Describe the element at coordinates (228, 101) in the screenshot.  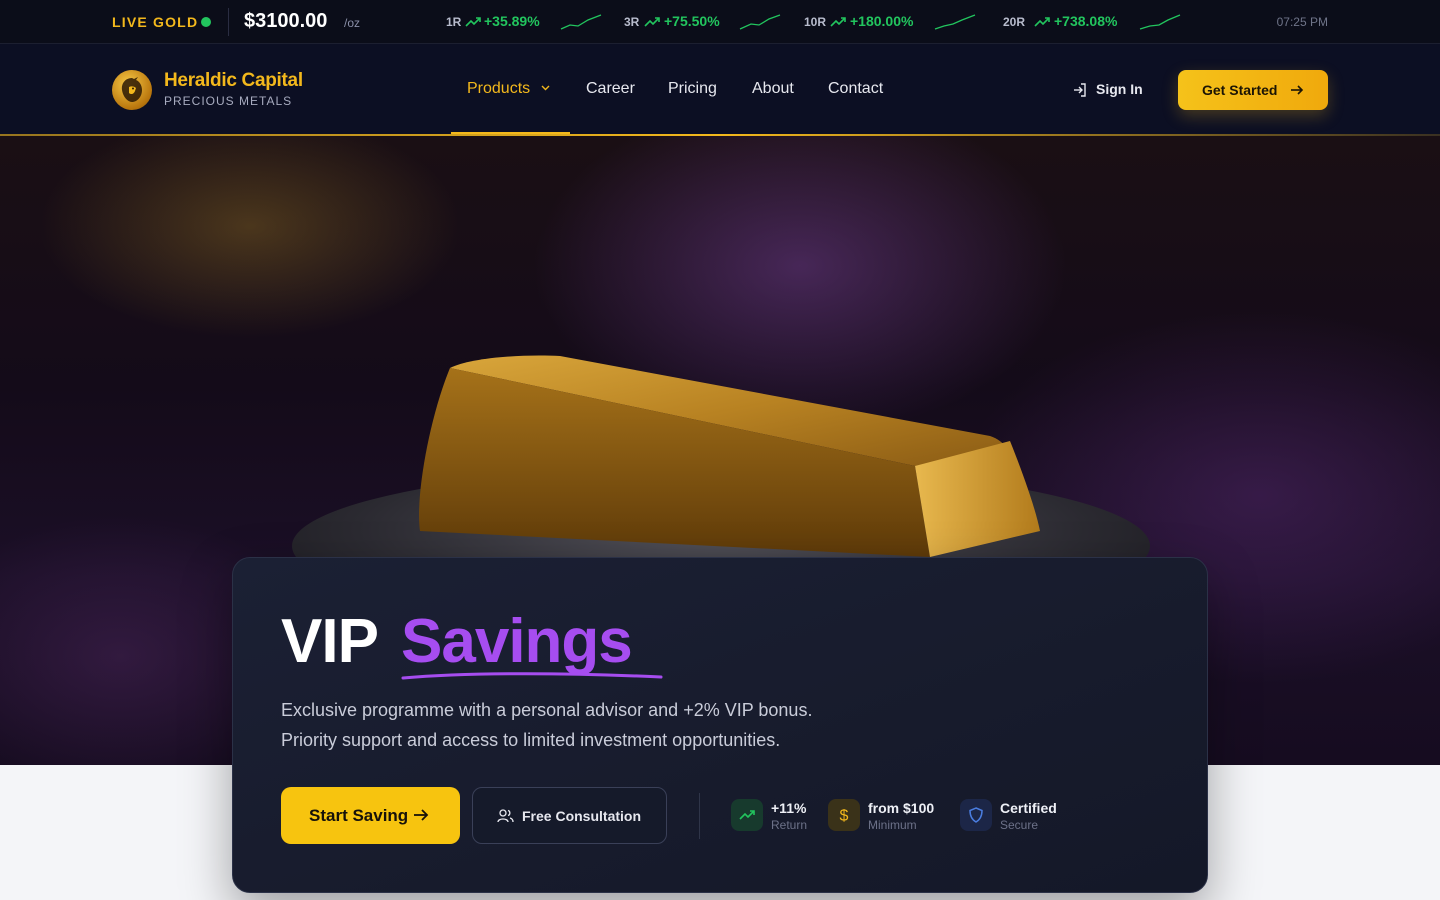
I see `brand-tagline: PRECIOUS METALS` at that location.